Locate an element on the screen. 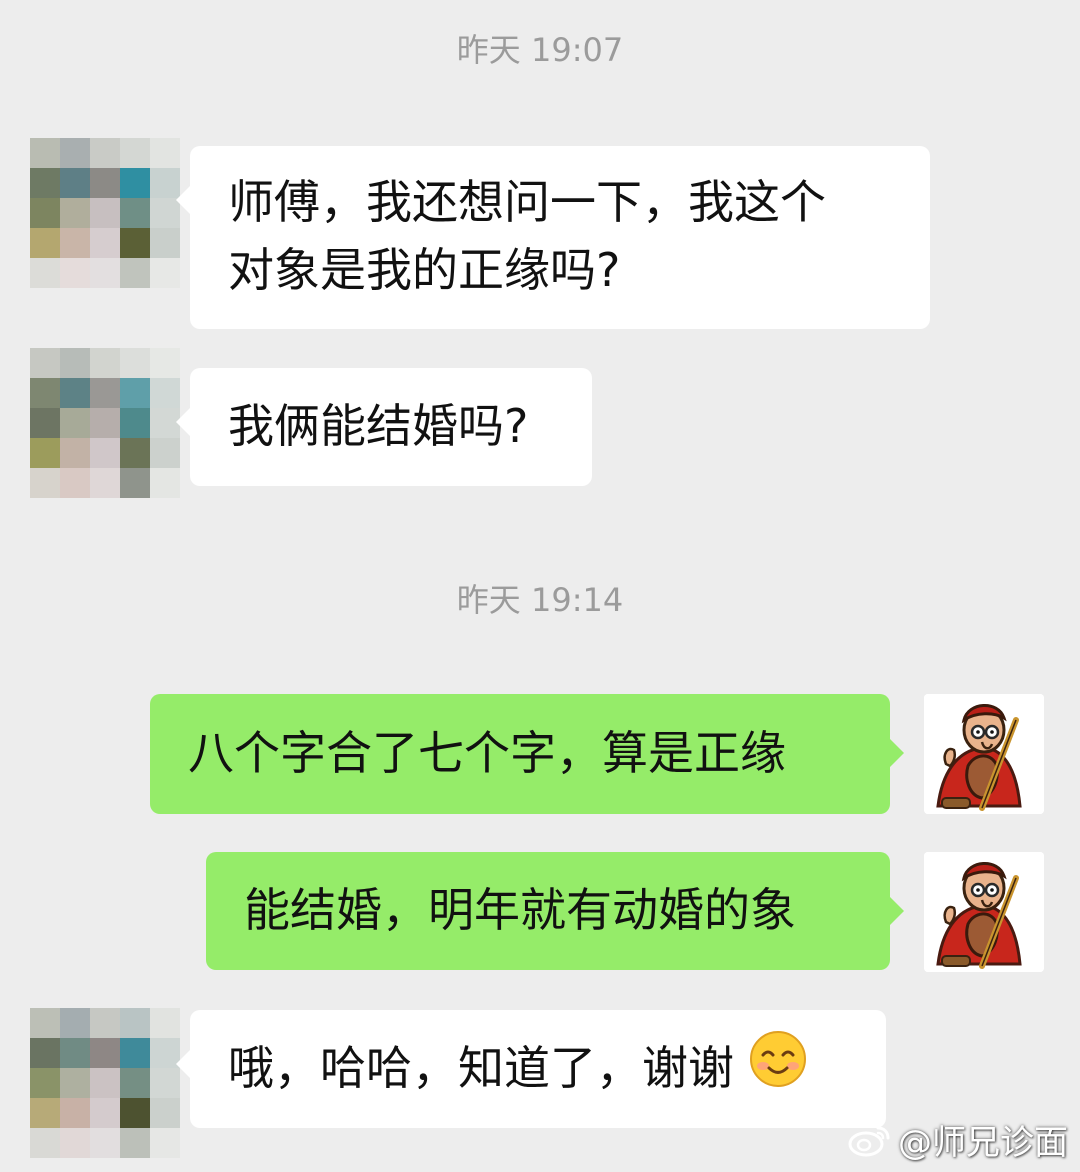 This screenshot has height=1172, width=1080. message-bubble-incoming: 哦，哈哈，知道了，谢谢 is located at coordinates (531, 1069).